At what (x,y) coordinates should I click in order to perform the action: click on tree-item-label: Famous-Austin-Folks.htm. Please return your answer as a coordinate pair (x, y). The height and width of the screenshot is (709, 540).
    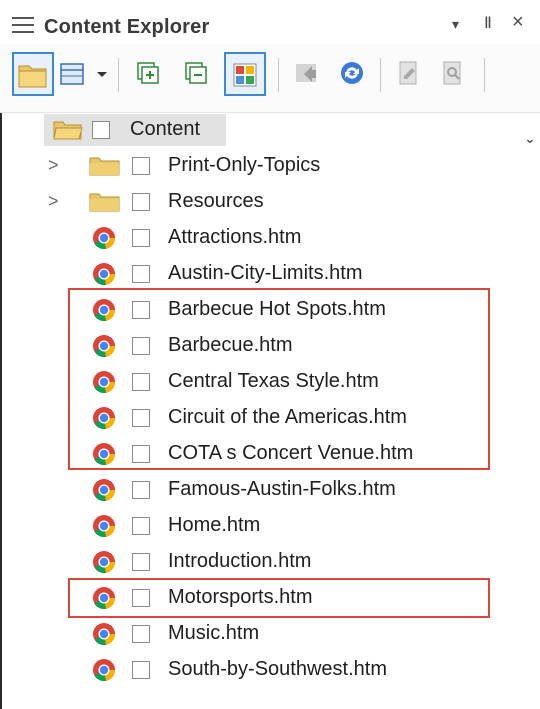
    Looking at the image, I should click on (282, 489).